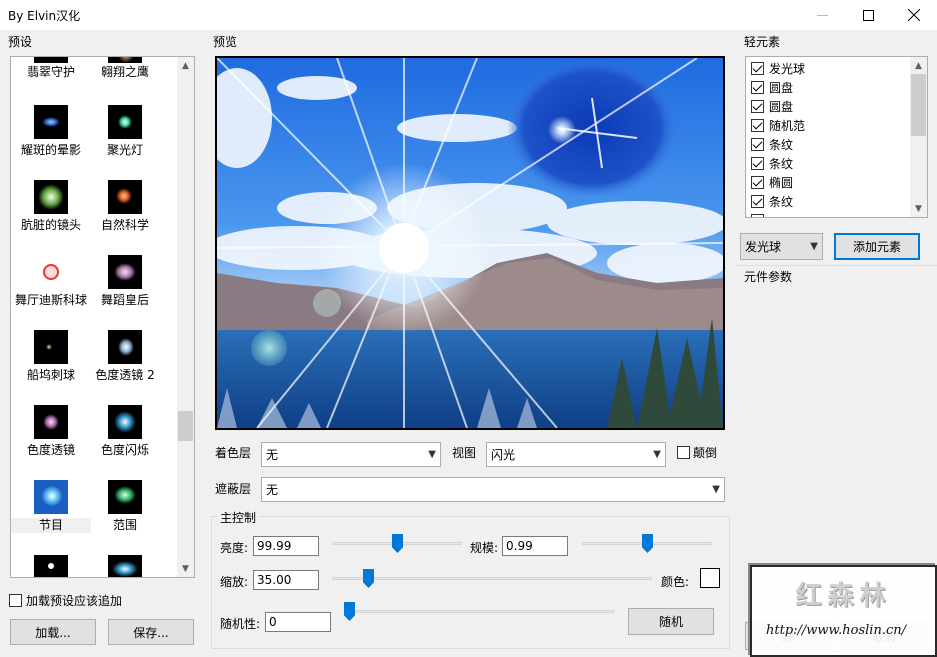 The height and width of the screenshot is (657, 937). Describe the element at coordinates (125, 131) in the screenshot. I see `preset-item: 聚光灯` at that location.